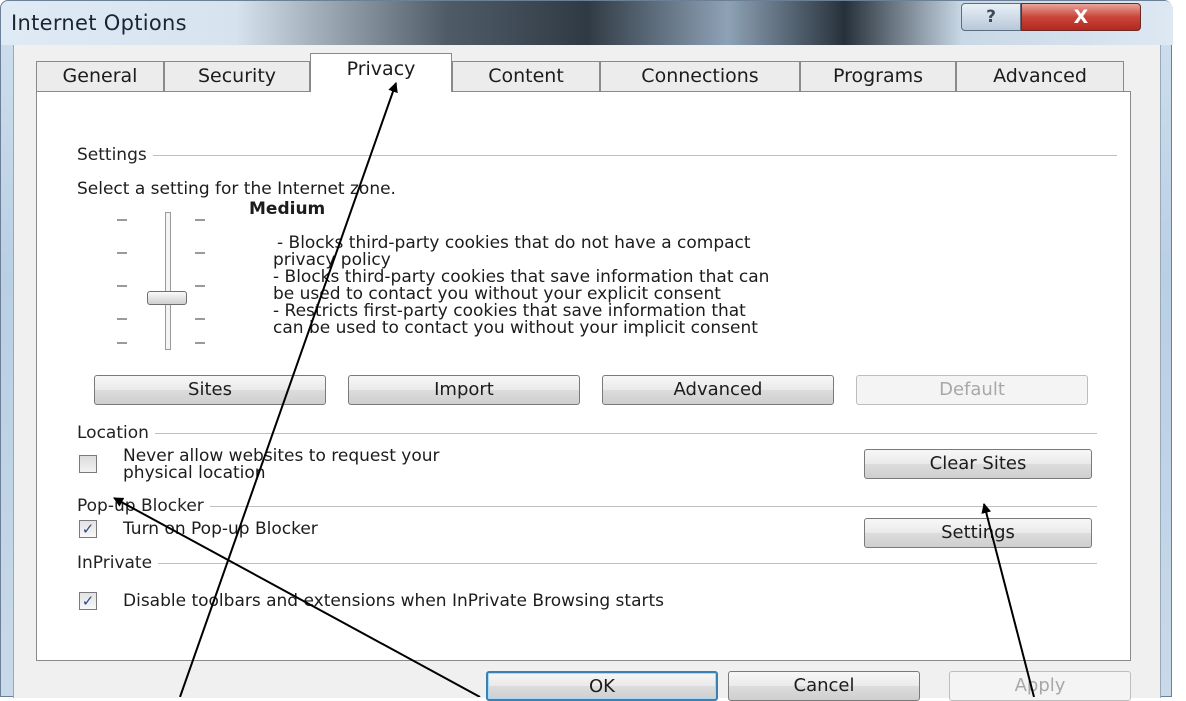 The width and height of the screenshot is (1186, 701). I want to click on popup-settings-button: Settings, so click(978, 533).